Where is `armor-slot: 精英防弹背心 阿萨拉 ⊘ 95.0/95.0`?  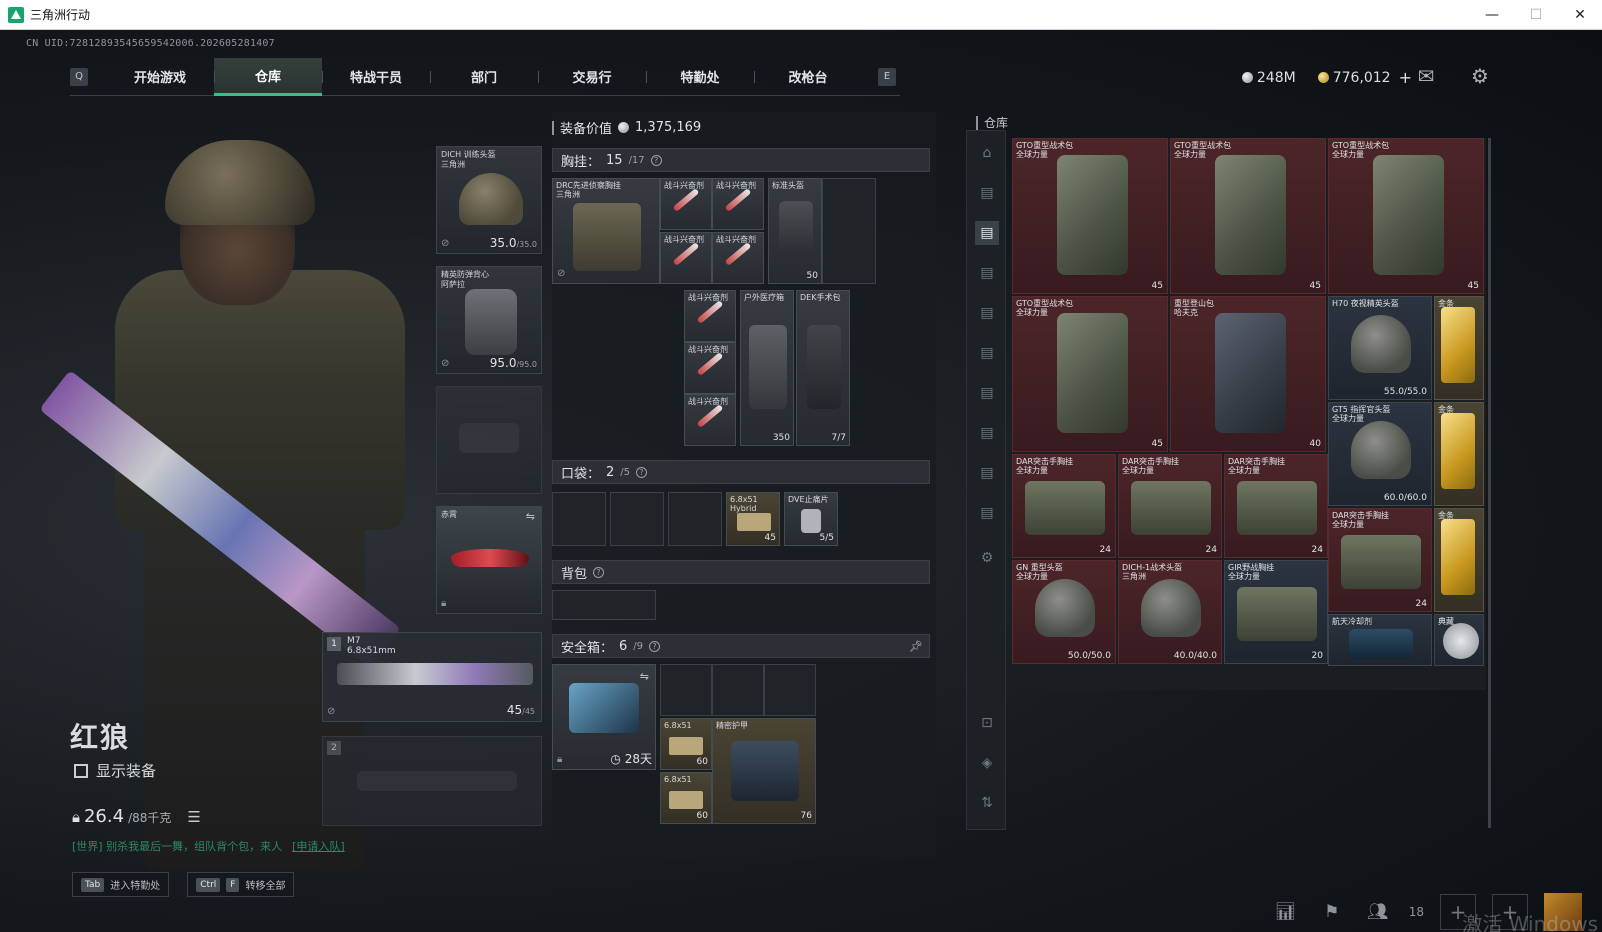
armor-slot: 精英防弹背心 阿萨拉 ⊘ 95.0/95.0 is located at coordinates (489, 320).